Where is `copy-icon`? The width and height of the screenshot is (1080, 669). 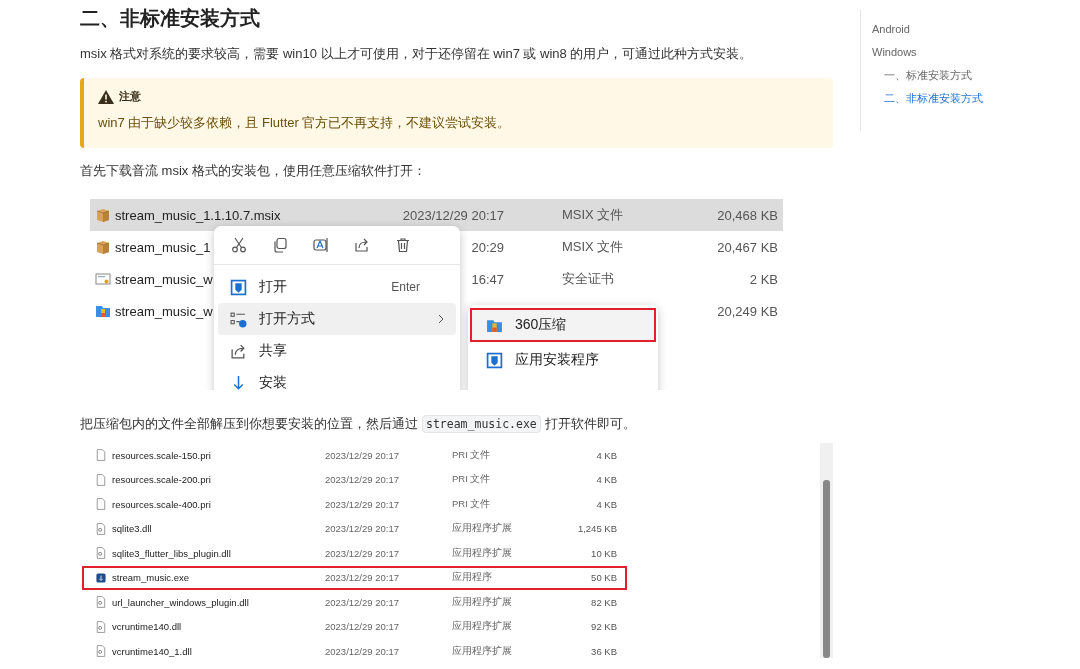
copy-icon is located at coordinates (280, 245).